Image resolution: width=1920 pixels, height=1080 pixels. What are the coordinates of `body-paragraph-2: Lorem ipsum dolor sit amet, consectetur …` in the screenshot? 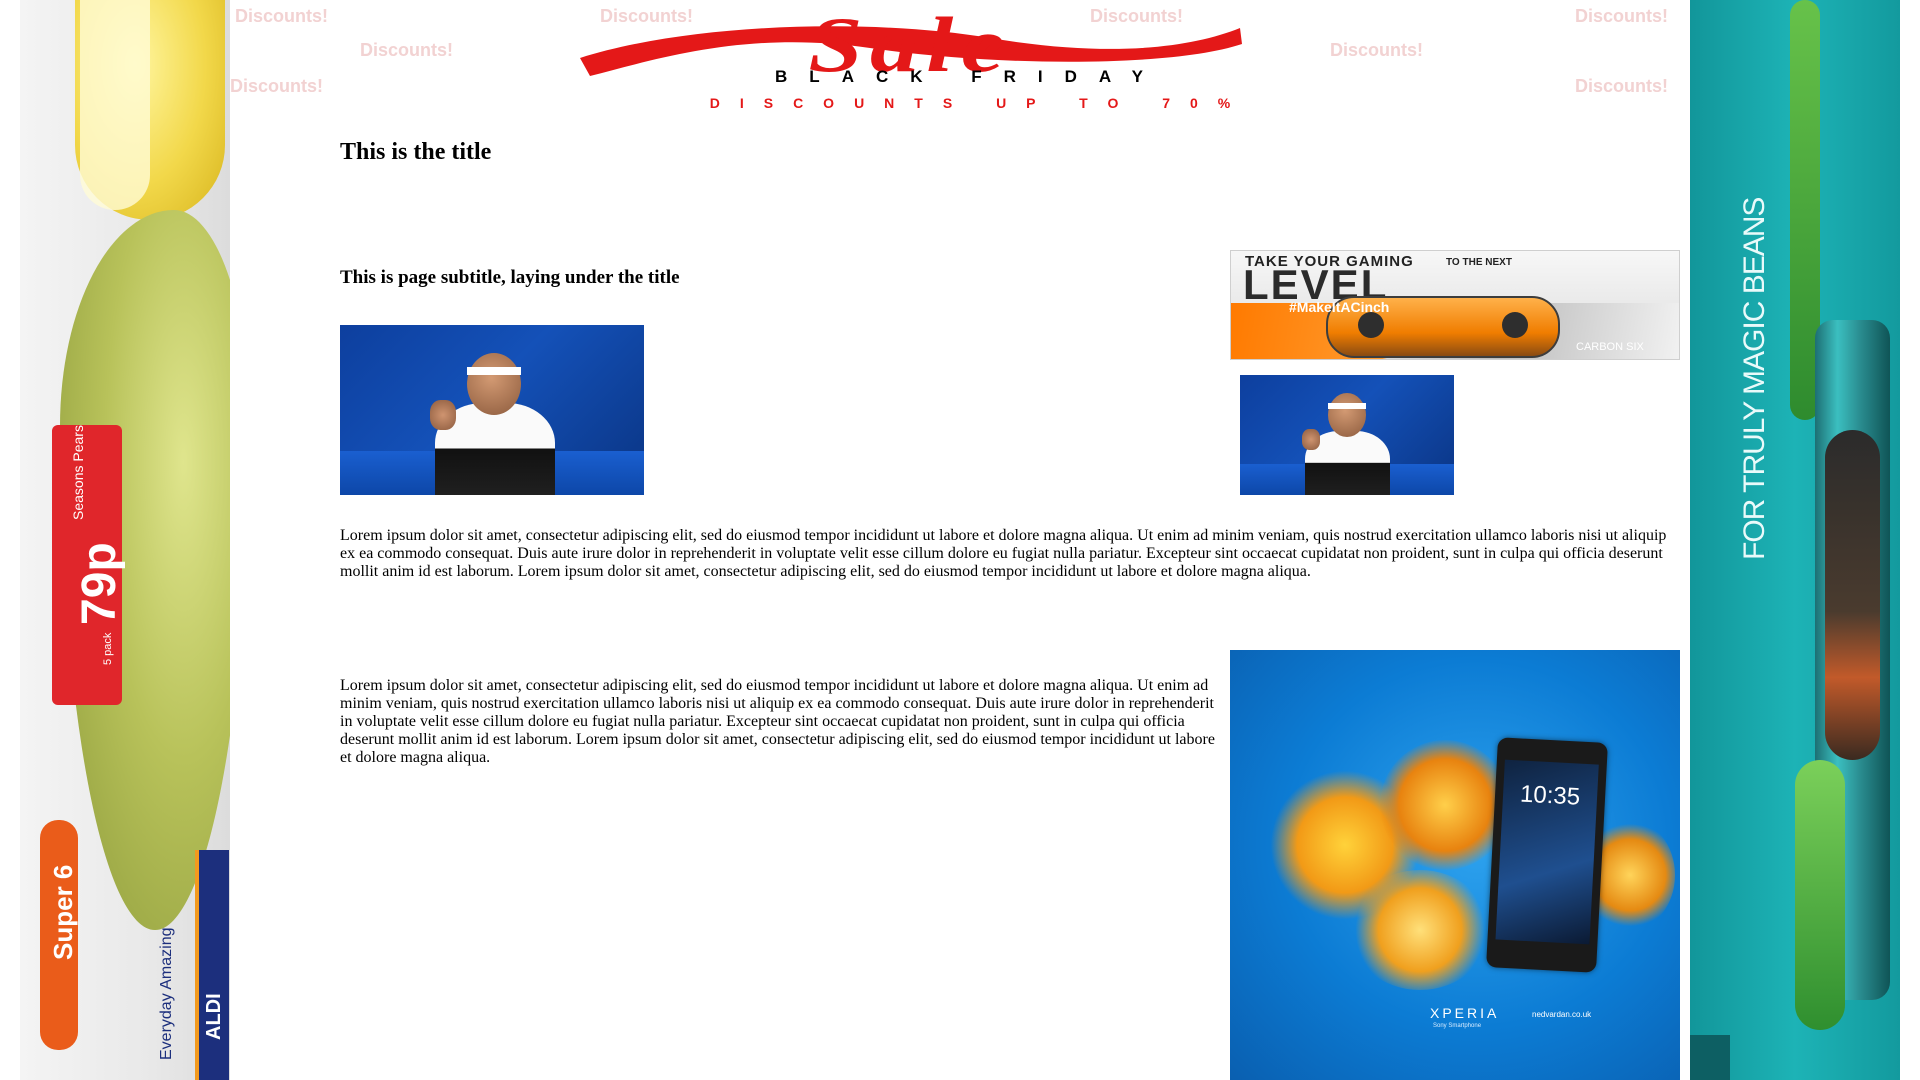 It's located at (777, 721).